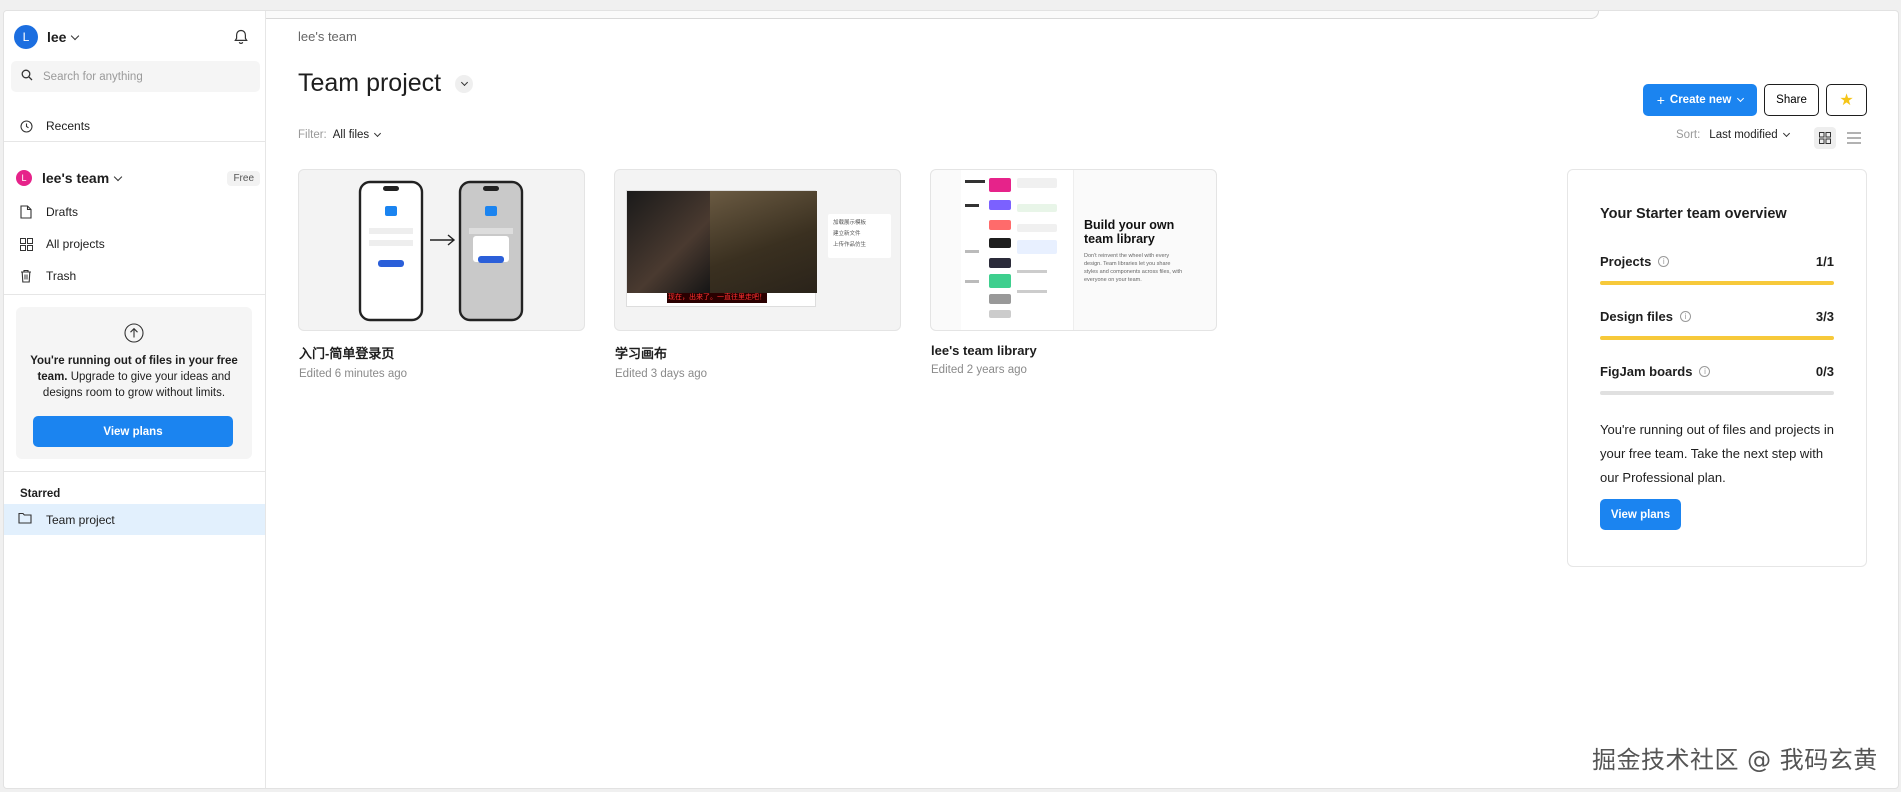 The height and width of the screenshot is (792, 1901). I want to click on overview-row-figjam-boards: FigJam boards i 0/3, so click(1717, 379).